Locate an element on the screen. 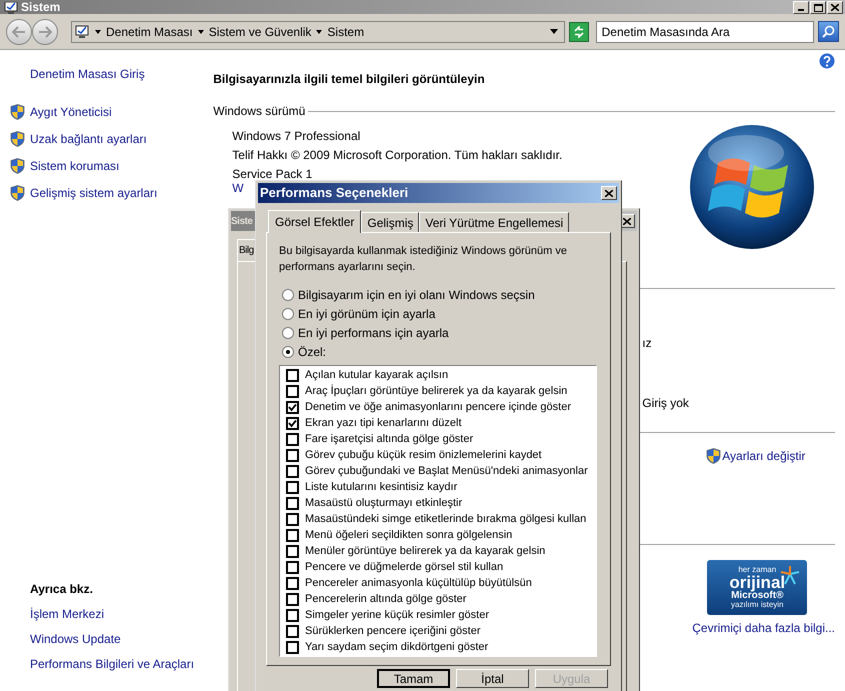 Image resolution: width=845 pixels, height=691 pixels. search-icon is located at coordinates (829, 31).